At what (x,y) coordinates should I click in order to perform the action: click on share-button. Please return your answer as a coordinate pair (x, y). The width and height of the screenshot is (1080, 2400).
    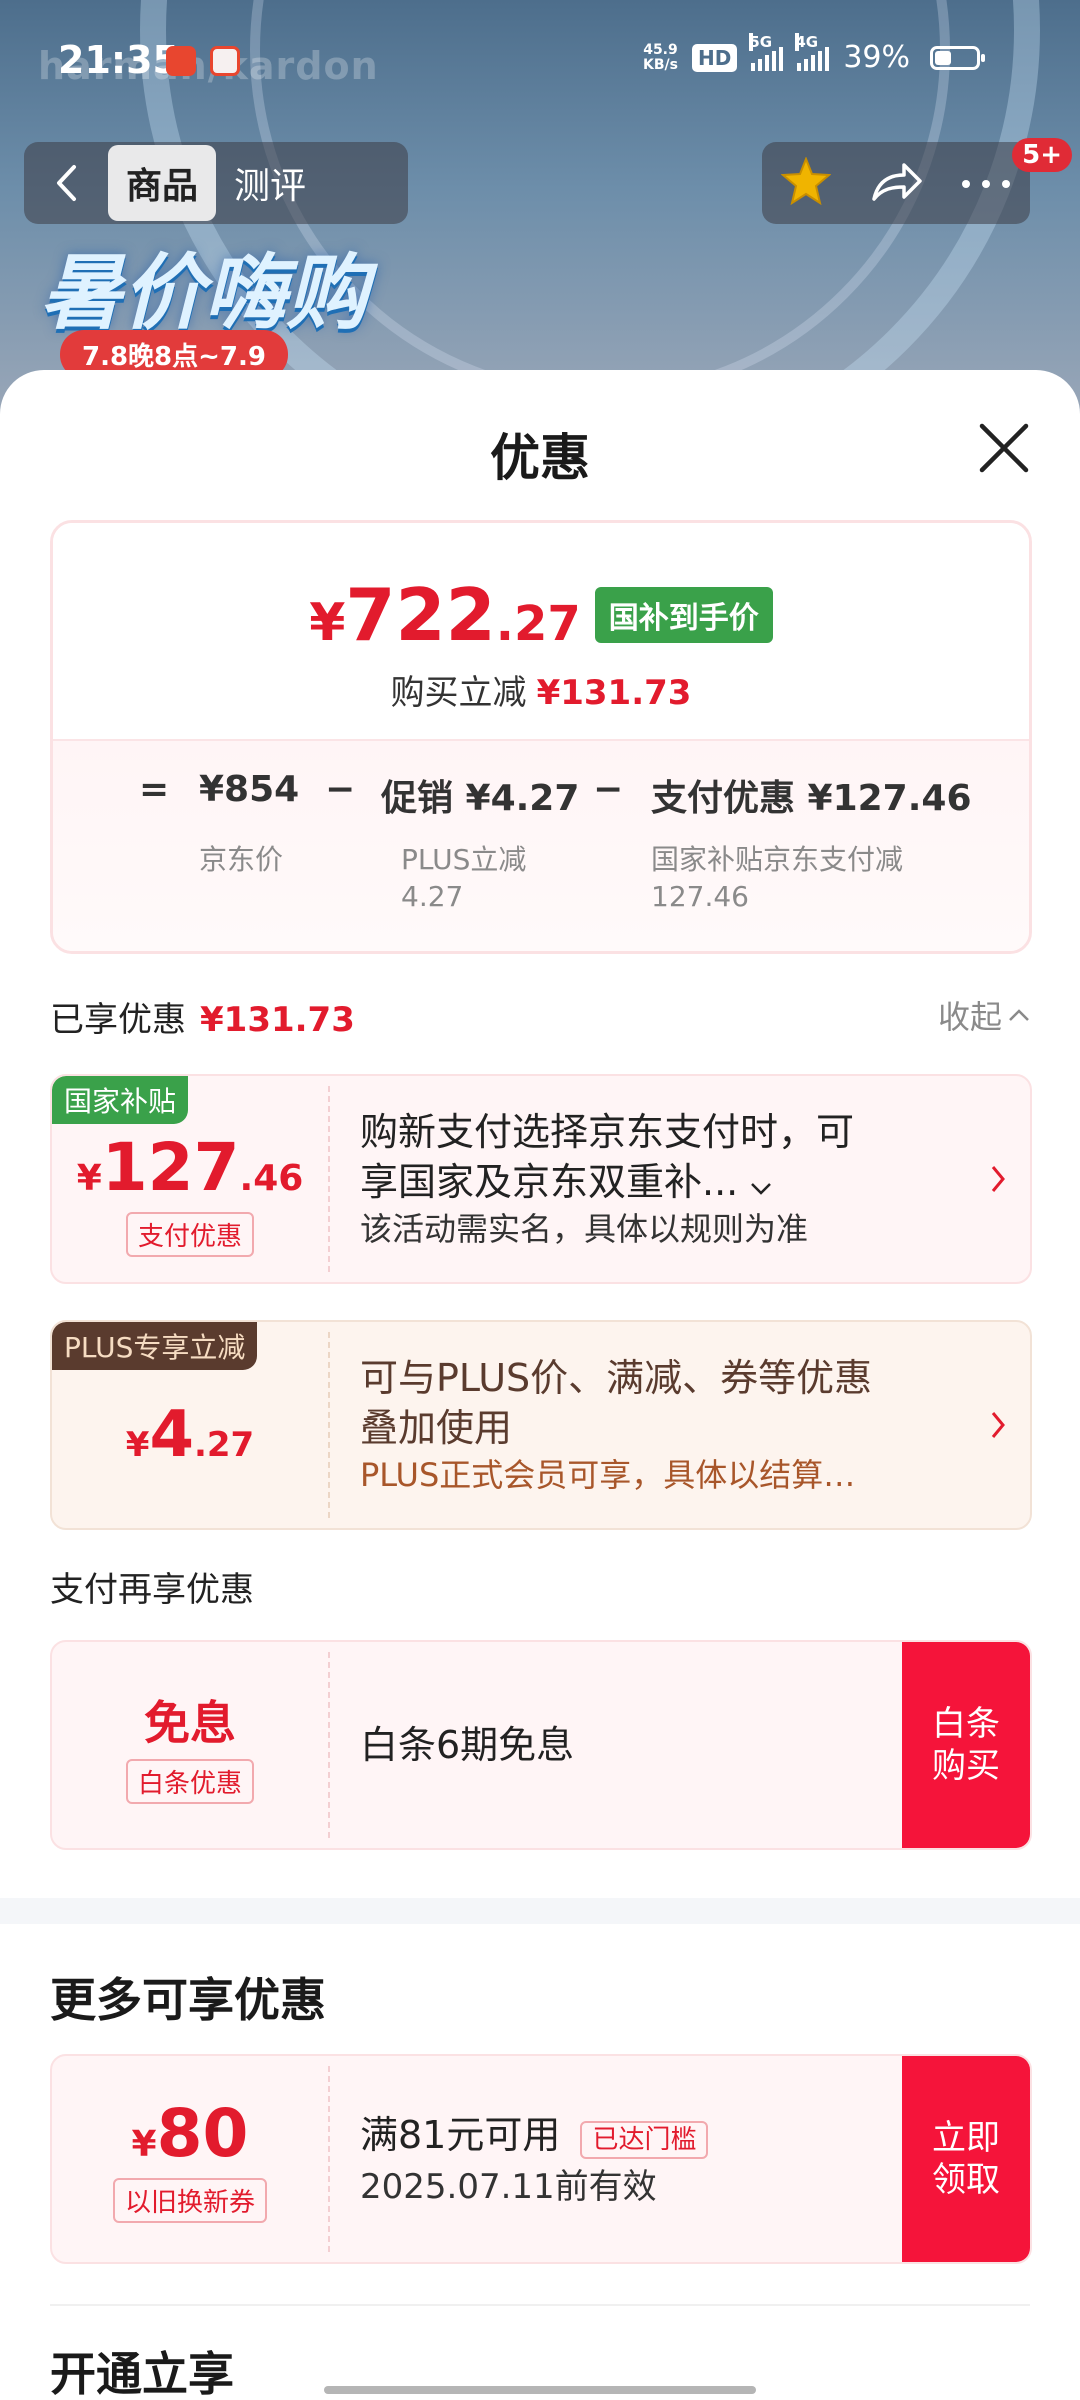
    Looking at the image, I should click on (896, 183).